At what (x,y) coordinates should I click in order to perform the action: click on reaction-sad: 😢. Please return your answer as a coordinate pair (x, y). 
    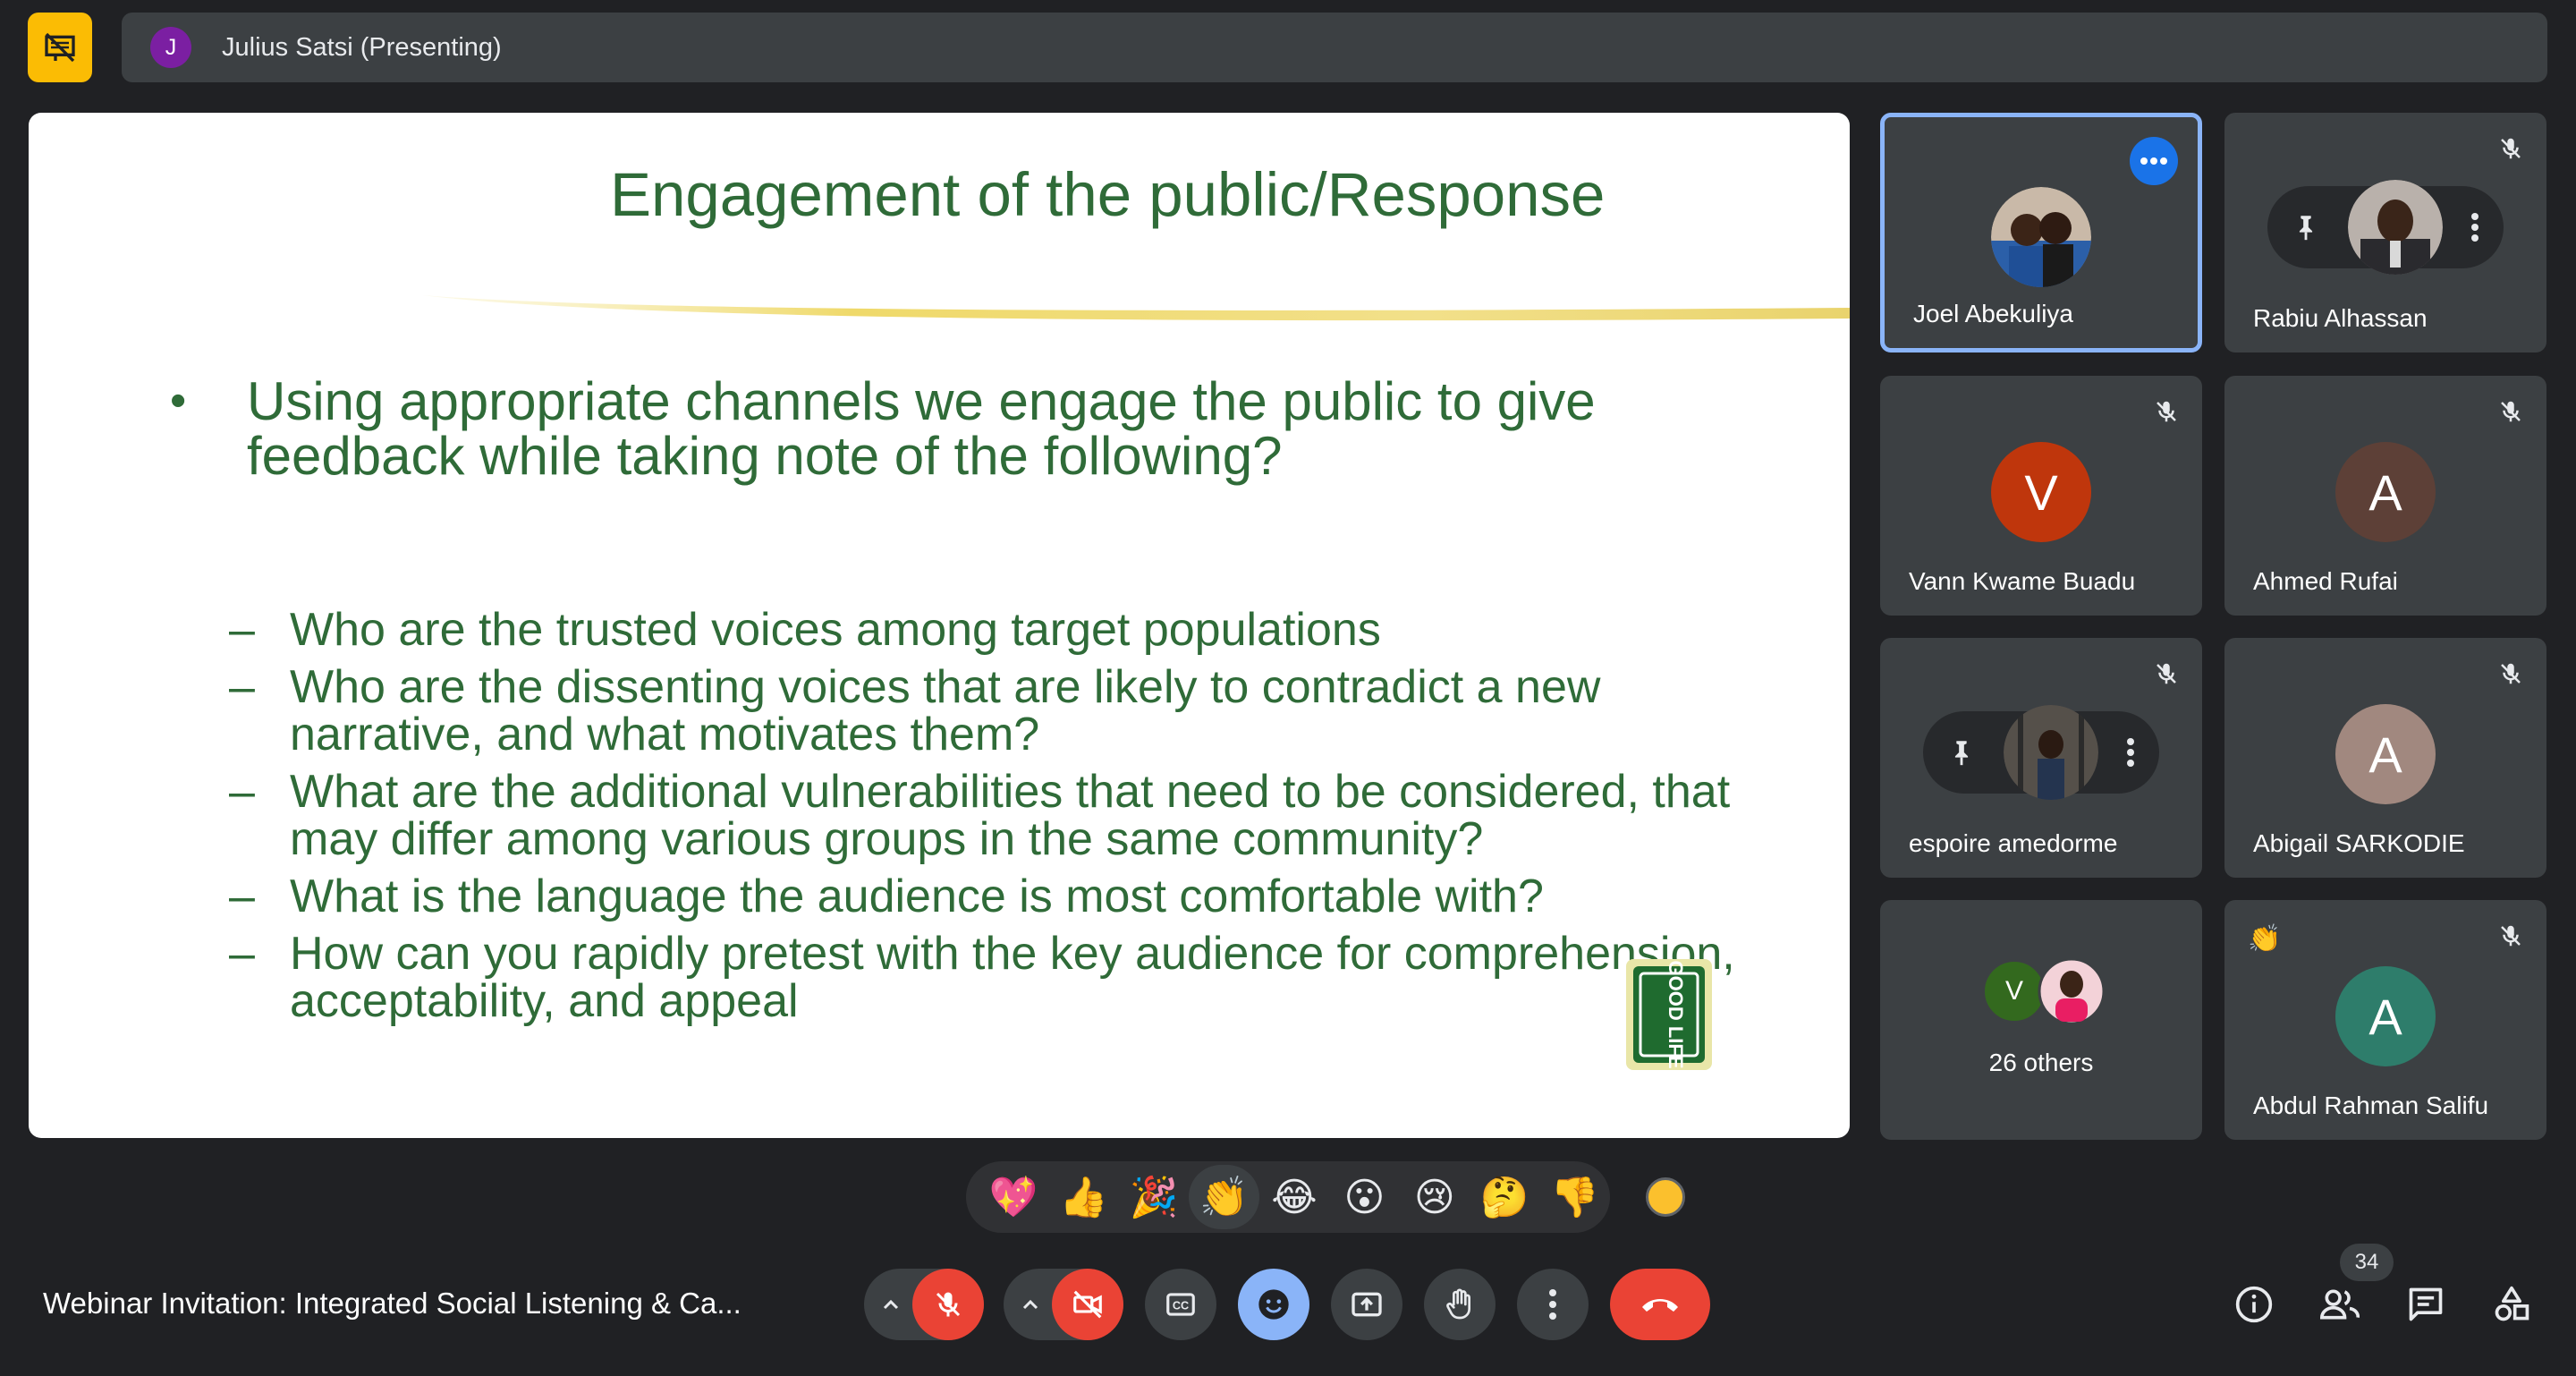
    Looking at the image, I should click on (1435, 1197).